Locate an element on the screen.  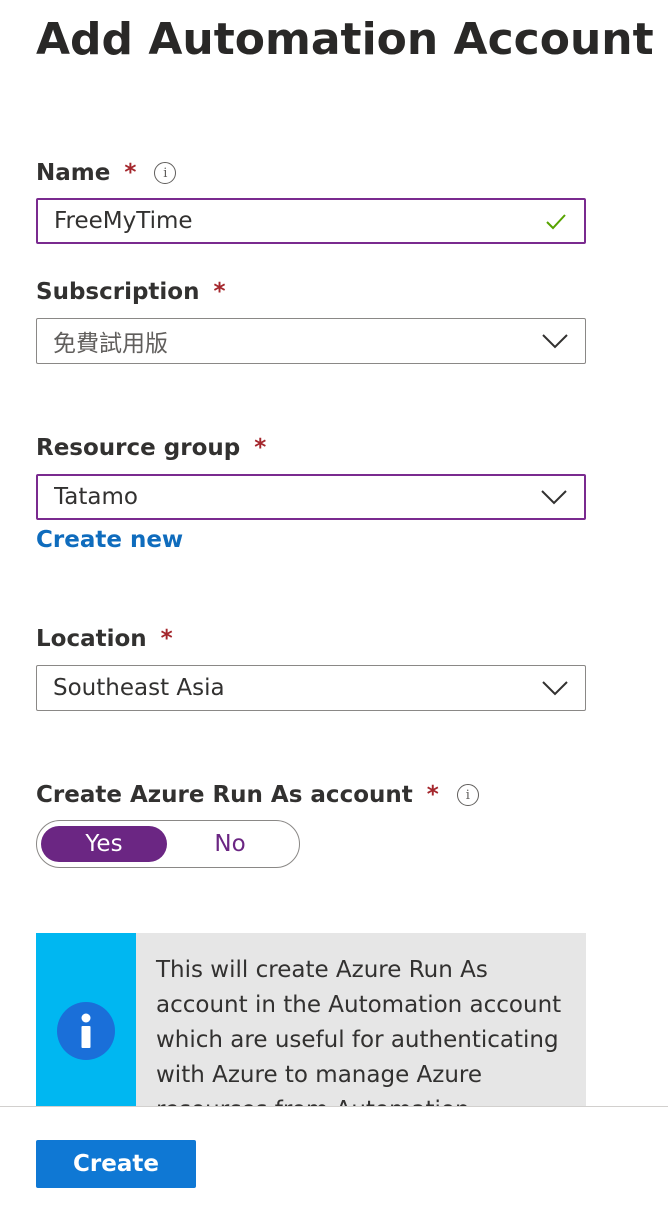
resource-group-dropdown: Tatamo is located at coordinates (311, 497).